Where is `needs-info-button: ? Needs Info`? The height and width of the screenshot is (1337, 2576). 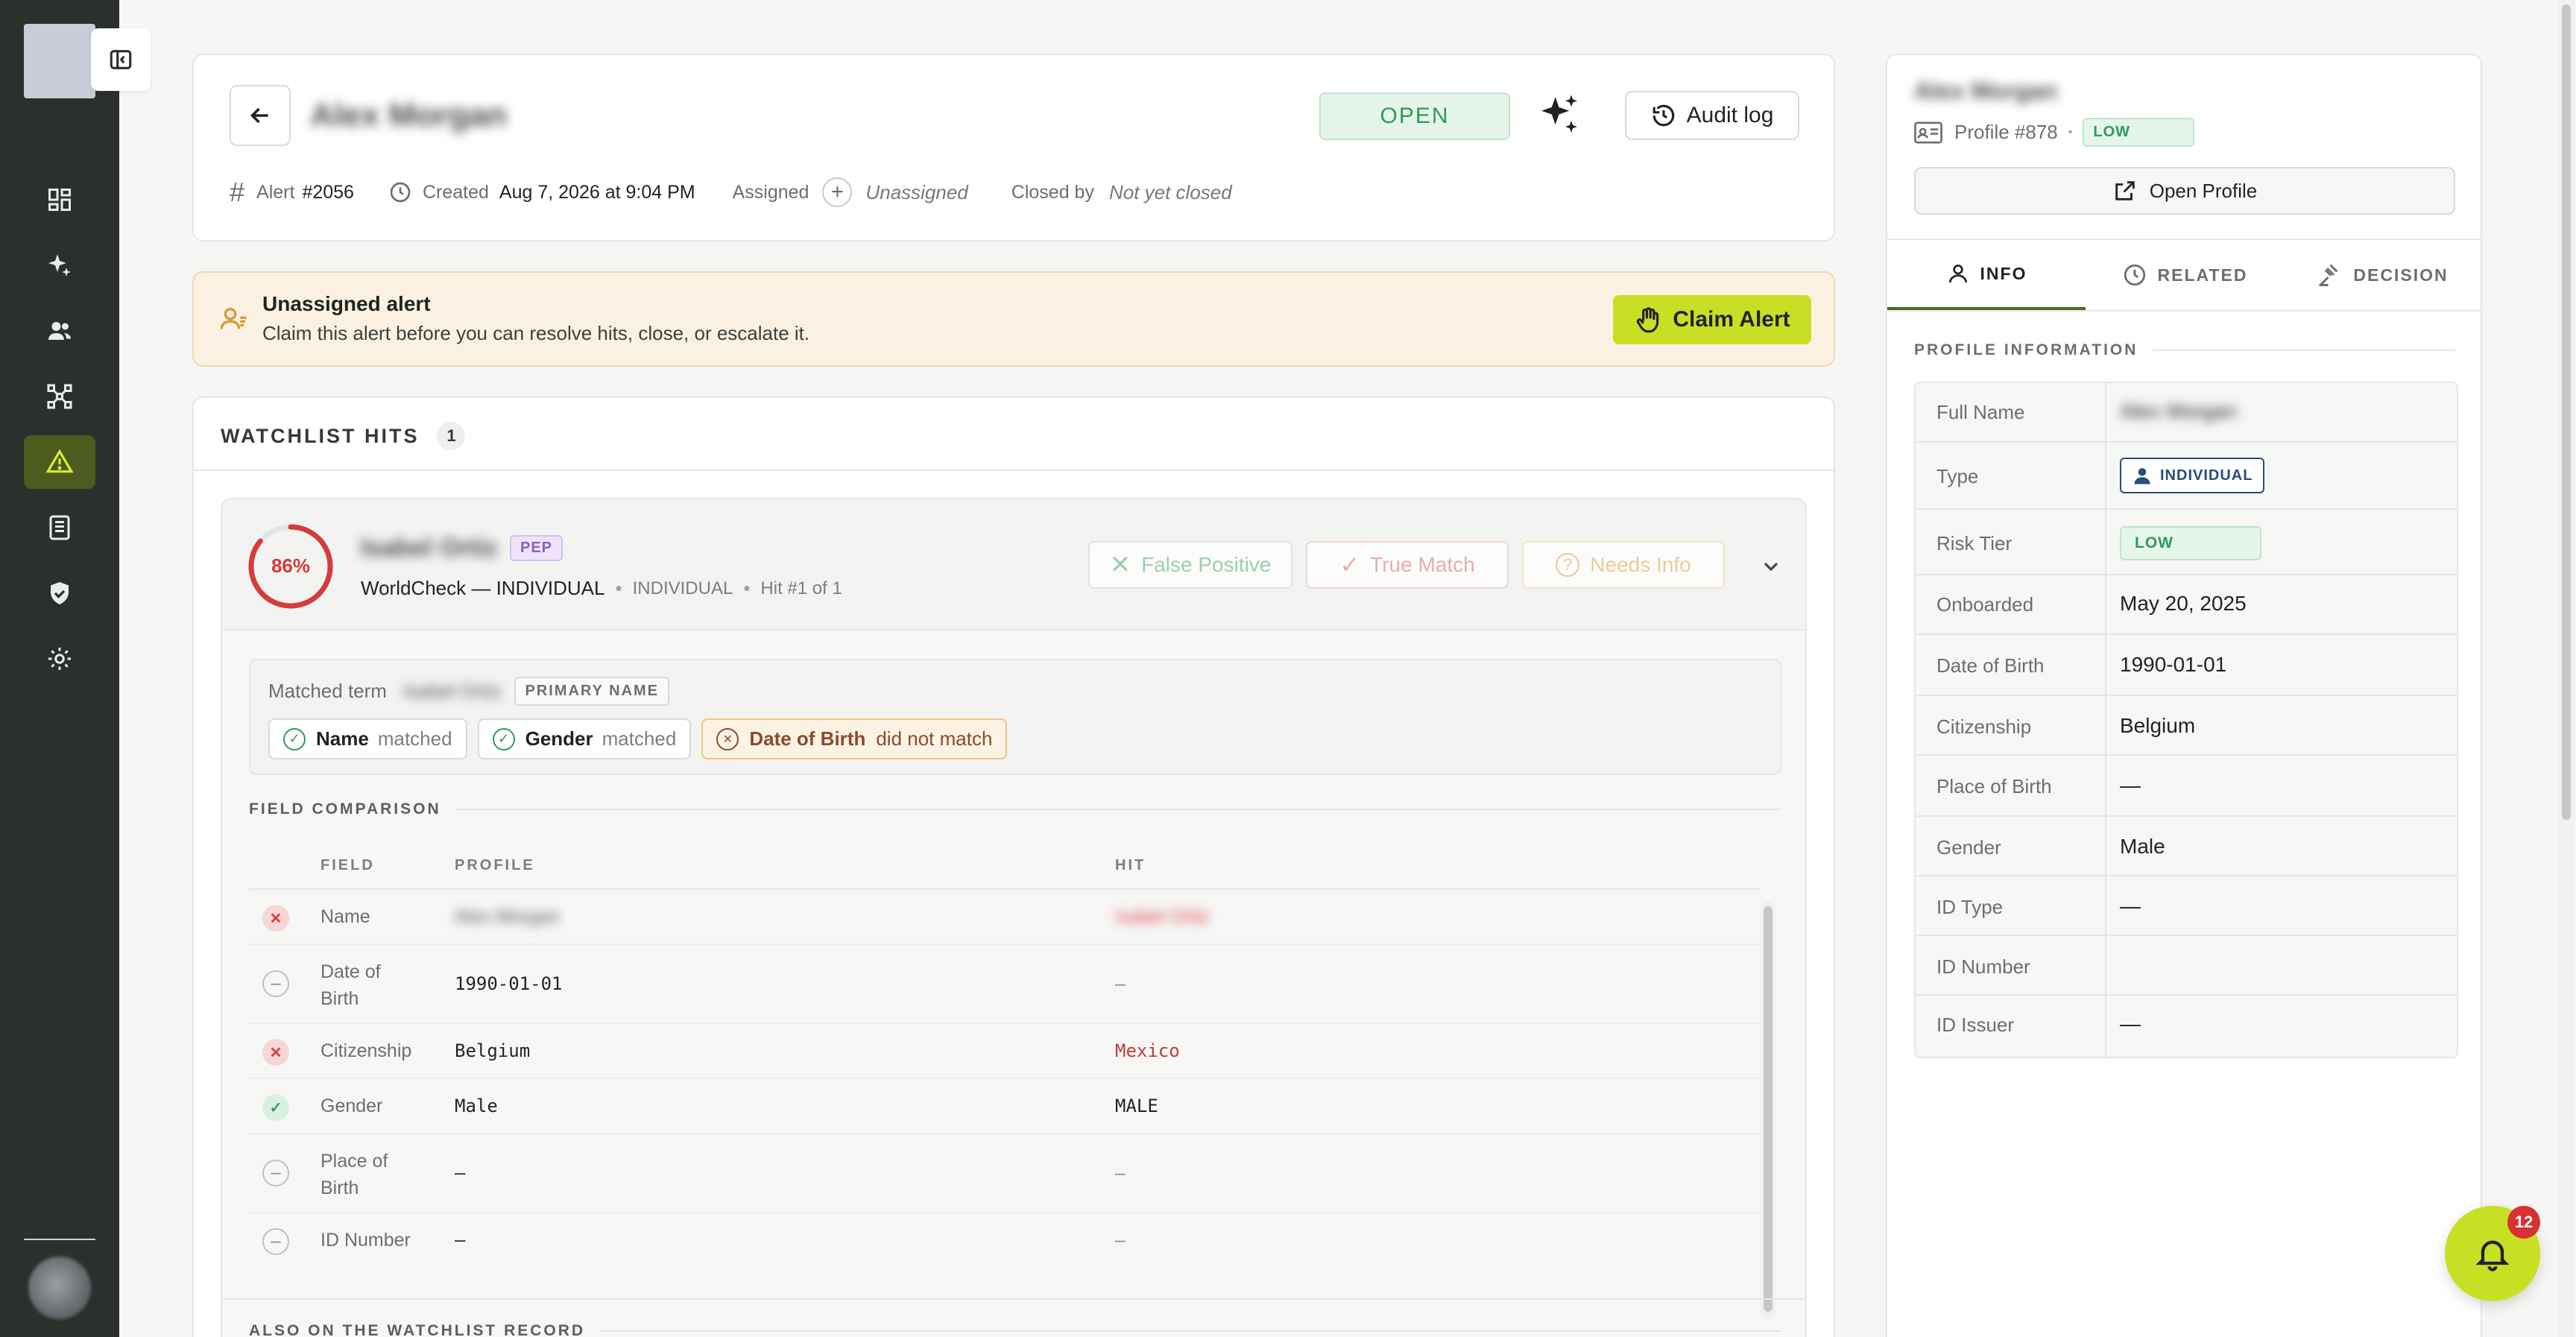
needs-info-button: ? Needs Info is located at coordinates (1623, 565).